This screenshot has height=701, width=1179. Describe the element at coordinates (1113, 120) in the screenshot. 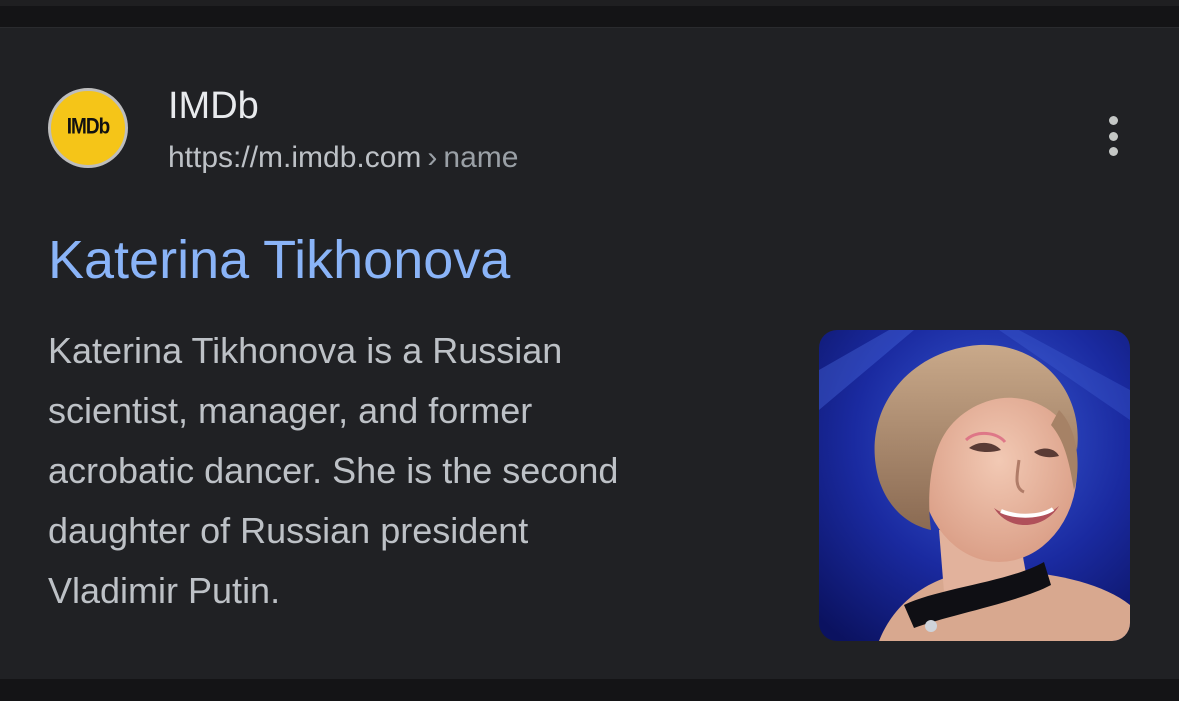

I see `more-vert-icon` at that location.